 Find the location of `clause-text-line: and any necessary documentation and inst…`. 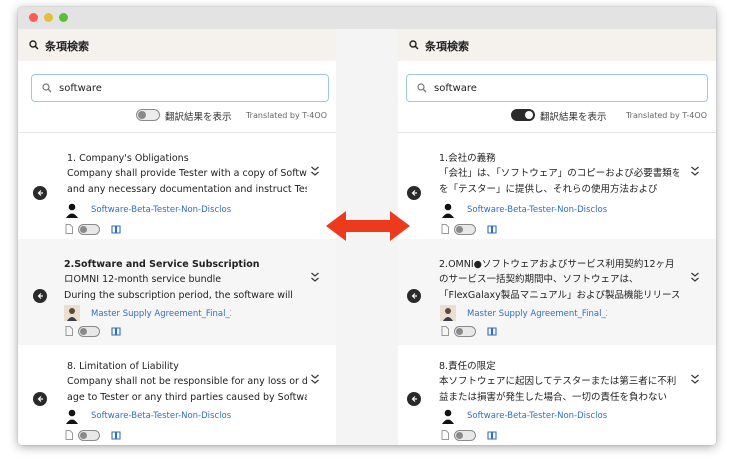

clause-text-line: and any necessary documentation and inst… is located at coordinates (187, 189).